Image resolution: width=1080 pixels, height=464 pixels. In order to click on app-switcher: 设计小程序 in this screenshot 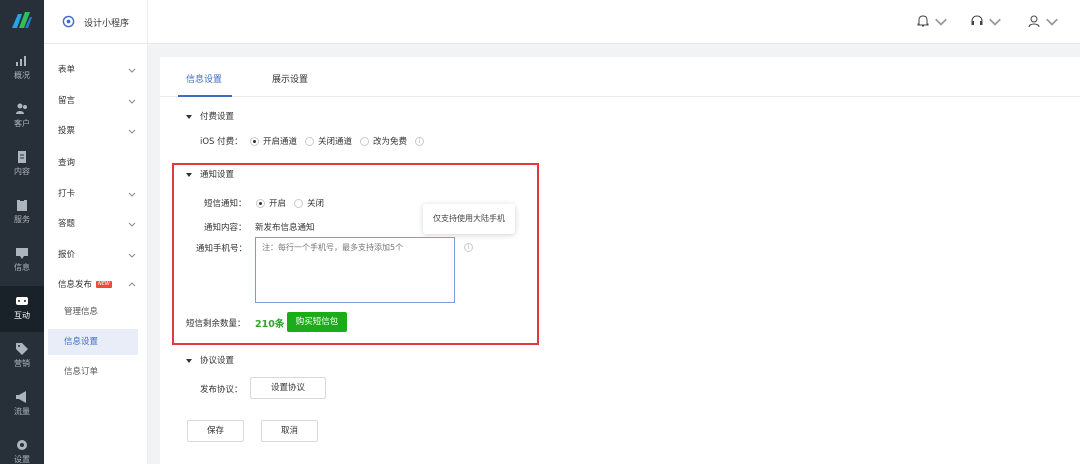, I will do `click(96, 22)`.